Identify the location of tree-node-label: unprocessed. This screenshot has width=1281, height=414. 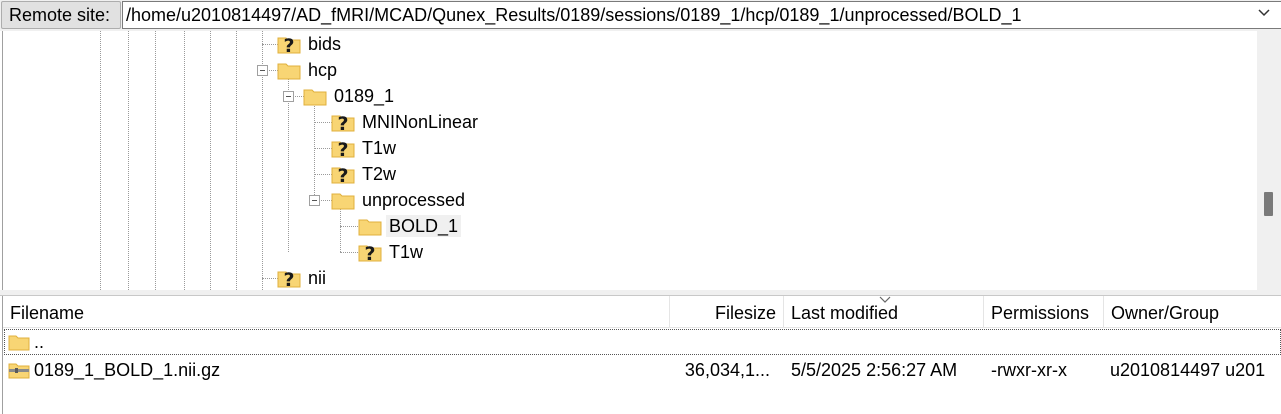
(414, 200).